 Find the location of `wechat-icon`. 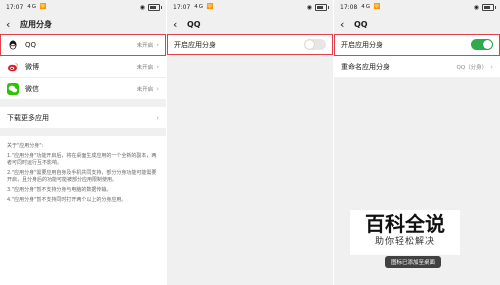

wechat-icon is located at coordinates (13, 88).